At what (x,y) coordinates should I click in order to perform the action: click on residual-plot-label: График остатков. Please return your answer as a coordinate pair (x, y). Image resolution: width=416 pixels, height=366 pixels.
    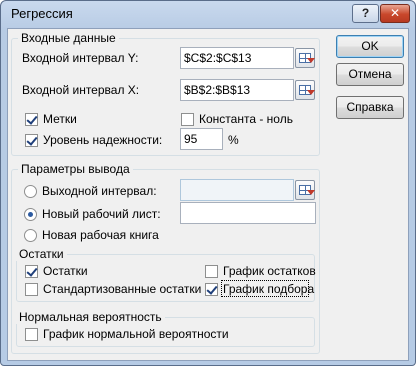
    Looking at the image, I should click on (269, 271).